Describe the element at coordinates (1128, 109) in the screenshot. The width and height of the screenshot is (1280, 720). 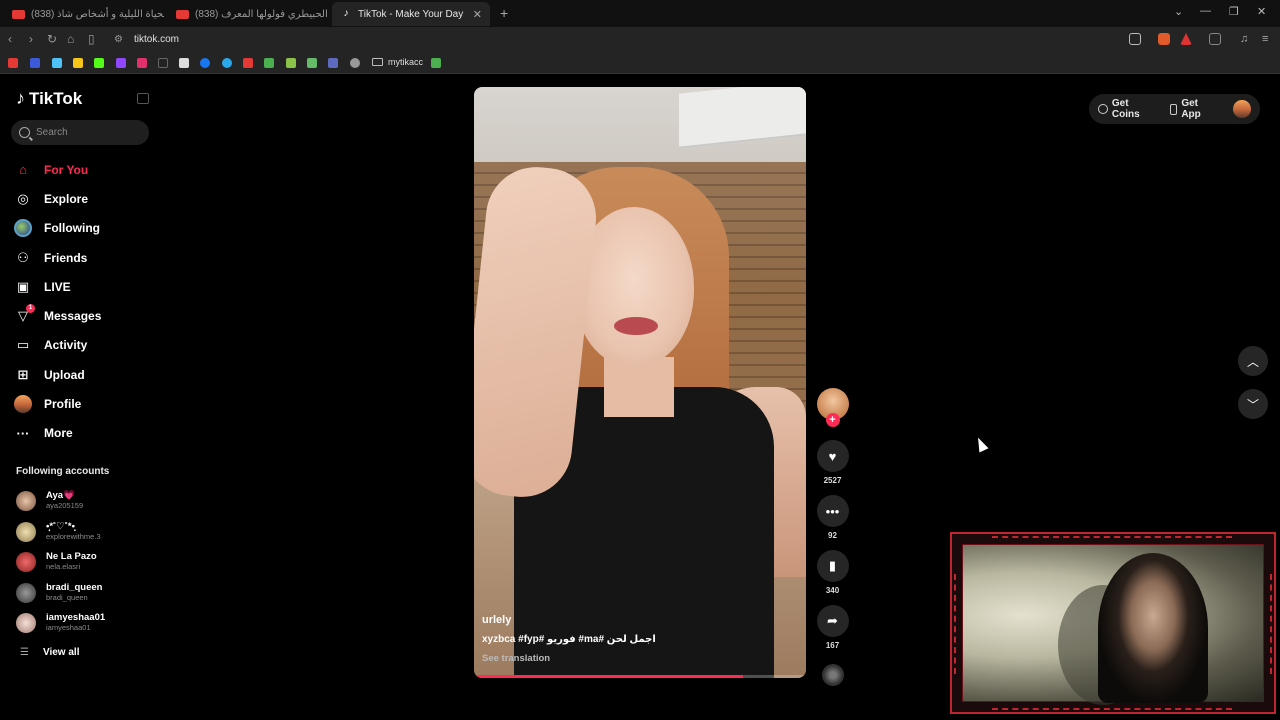
I see `get-coins-button: Get Coins` at that location.